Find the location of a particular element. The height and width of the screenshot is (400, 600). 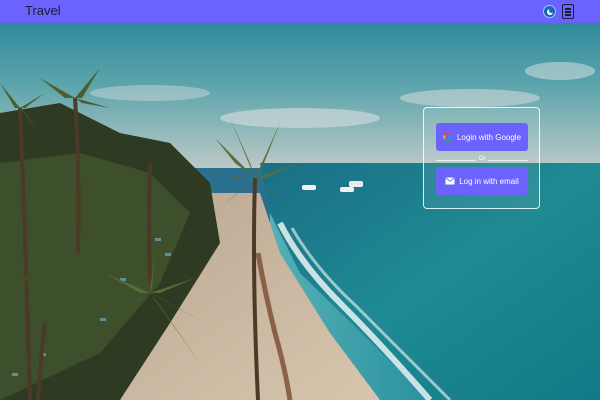

brand-title: Travel is located at coordinates (43, 10).